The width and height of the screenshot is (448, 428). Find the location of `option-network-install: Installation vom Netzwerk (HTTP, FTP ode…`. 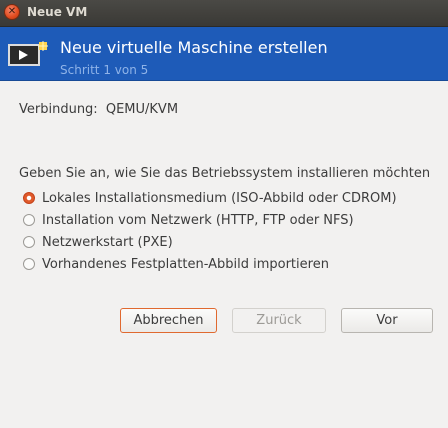

option-network-install: Installation vom Netzwerk (HTTP, FTP ode… is located at coordinates (210, 220).